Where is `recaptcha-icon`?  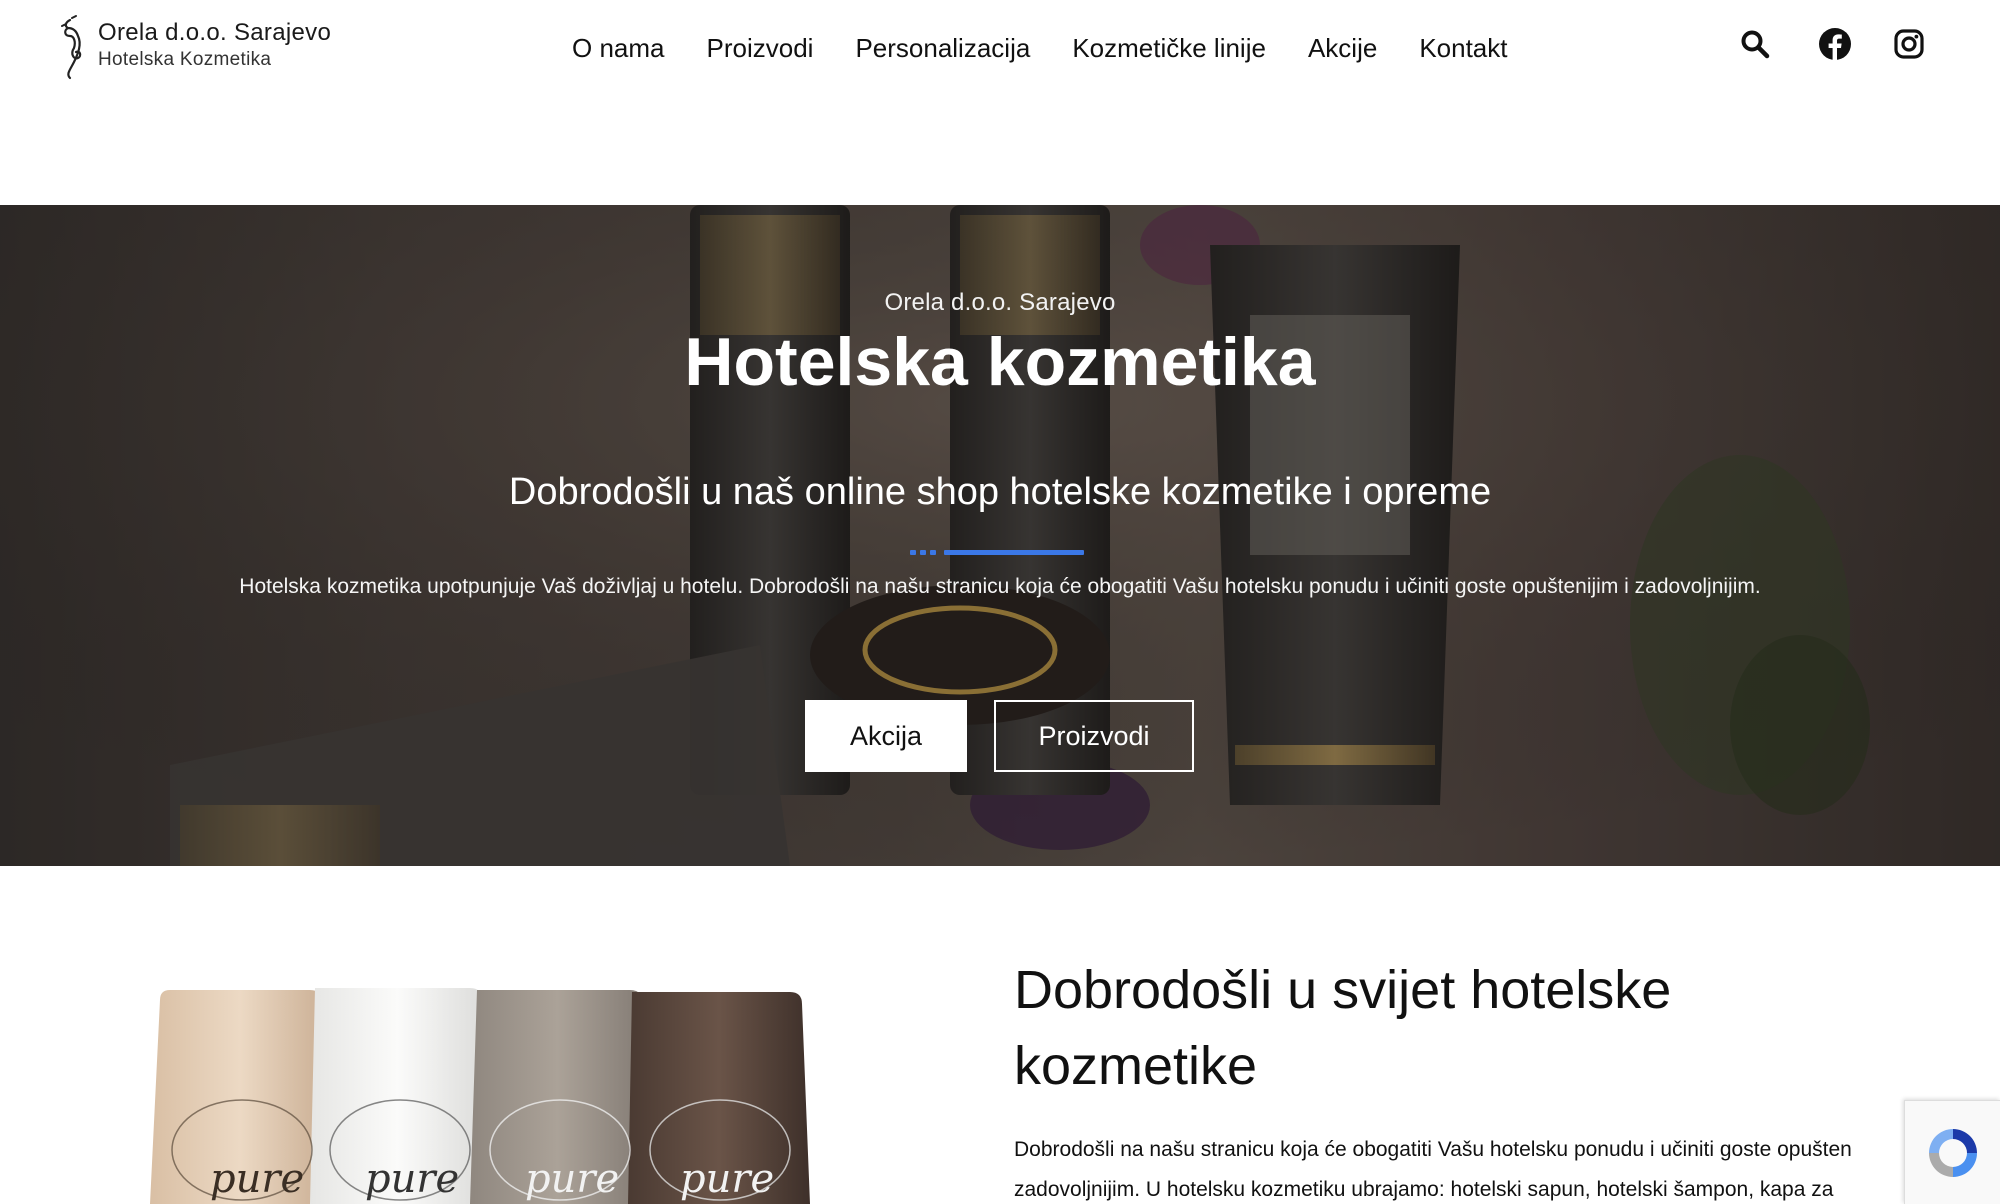
recaptcha-icon is located at coordinates (1952, 1152).